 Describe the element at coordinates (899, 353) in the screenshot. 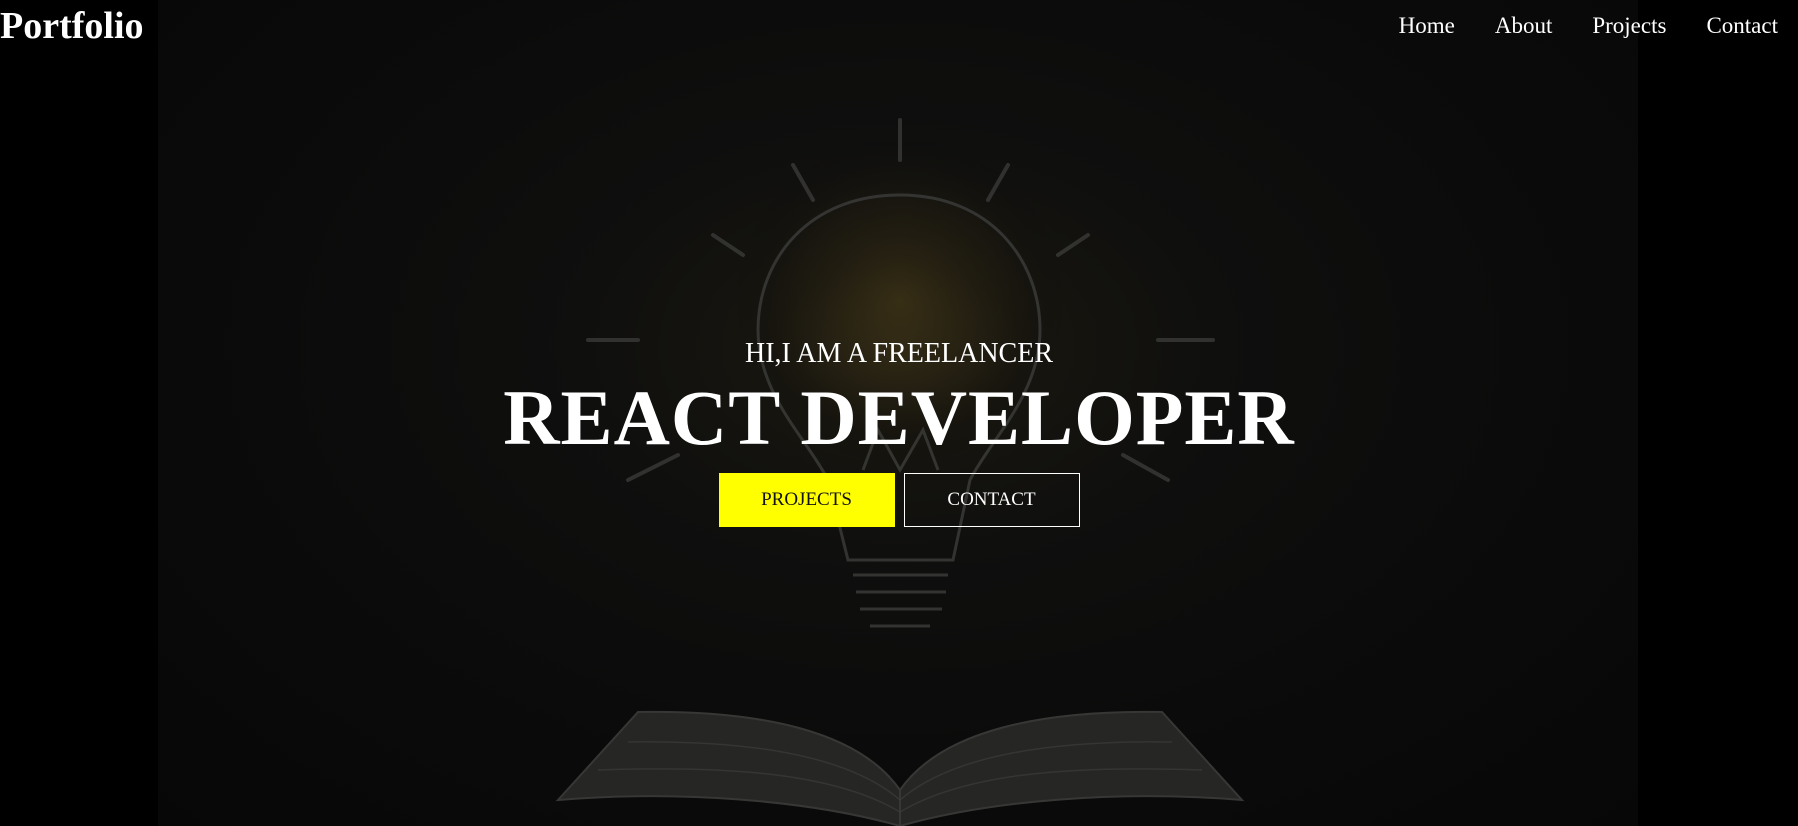

I see `hero-subtitle: HI,I AM A FREELANCER` at that location.